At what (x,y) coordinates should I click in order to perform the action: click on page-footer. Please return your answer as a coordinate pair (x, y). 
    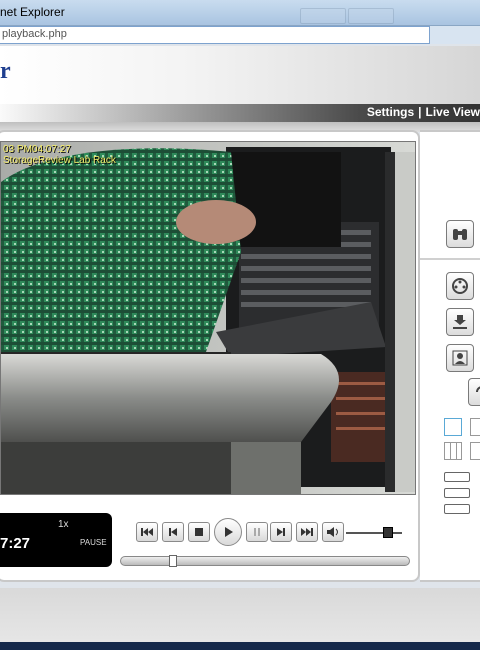
    Looking at the image, I should click on (240, 619).